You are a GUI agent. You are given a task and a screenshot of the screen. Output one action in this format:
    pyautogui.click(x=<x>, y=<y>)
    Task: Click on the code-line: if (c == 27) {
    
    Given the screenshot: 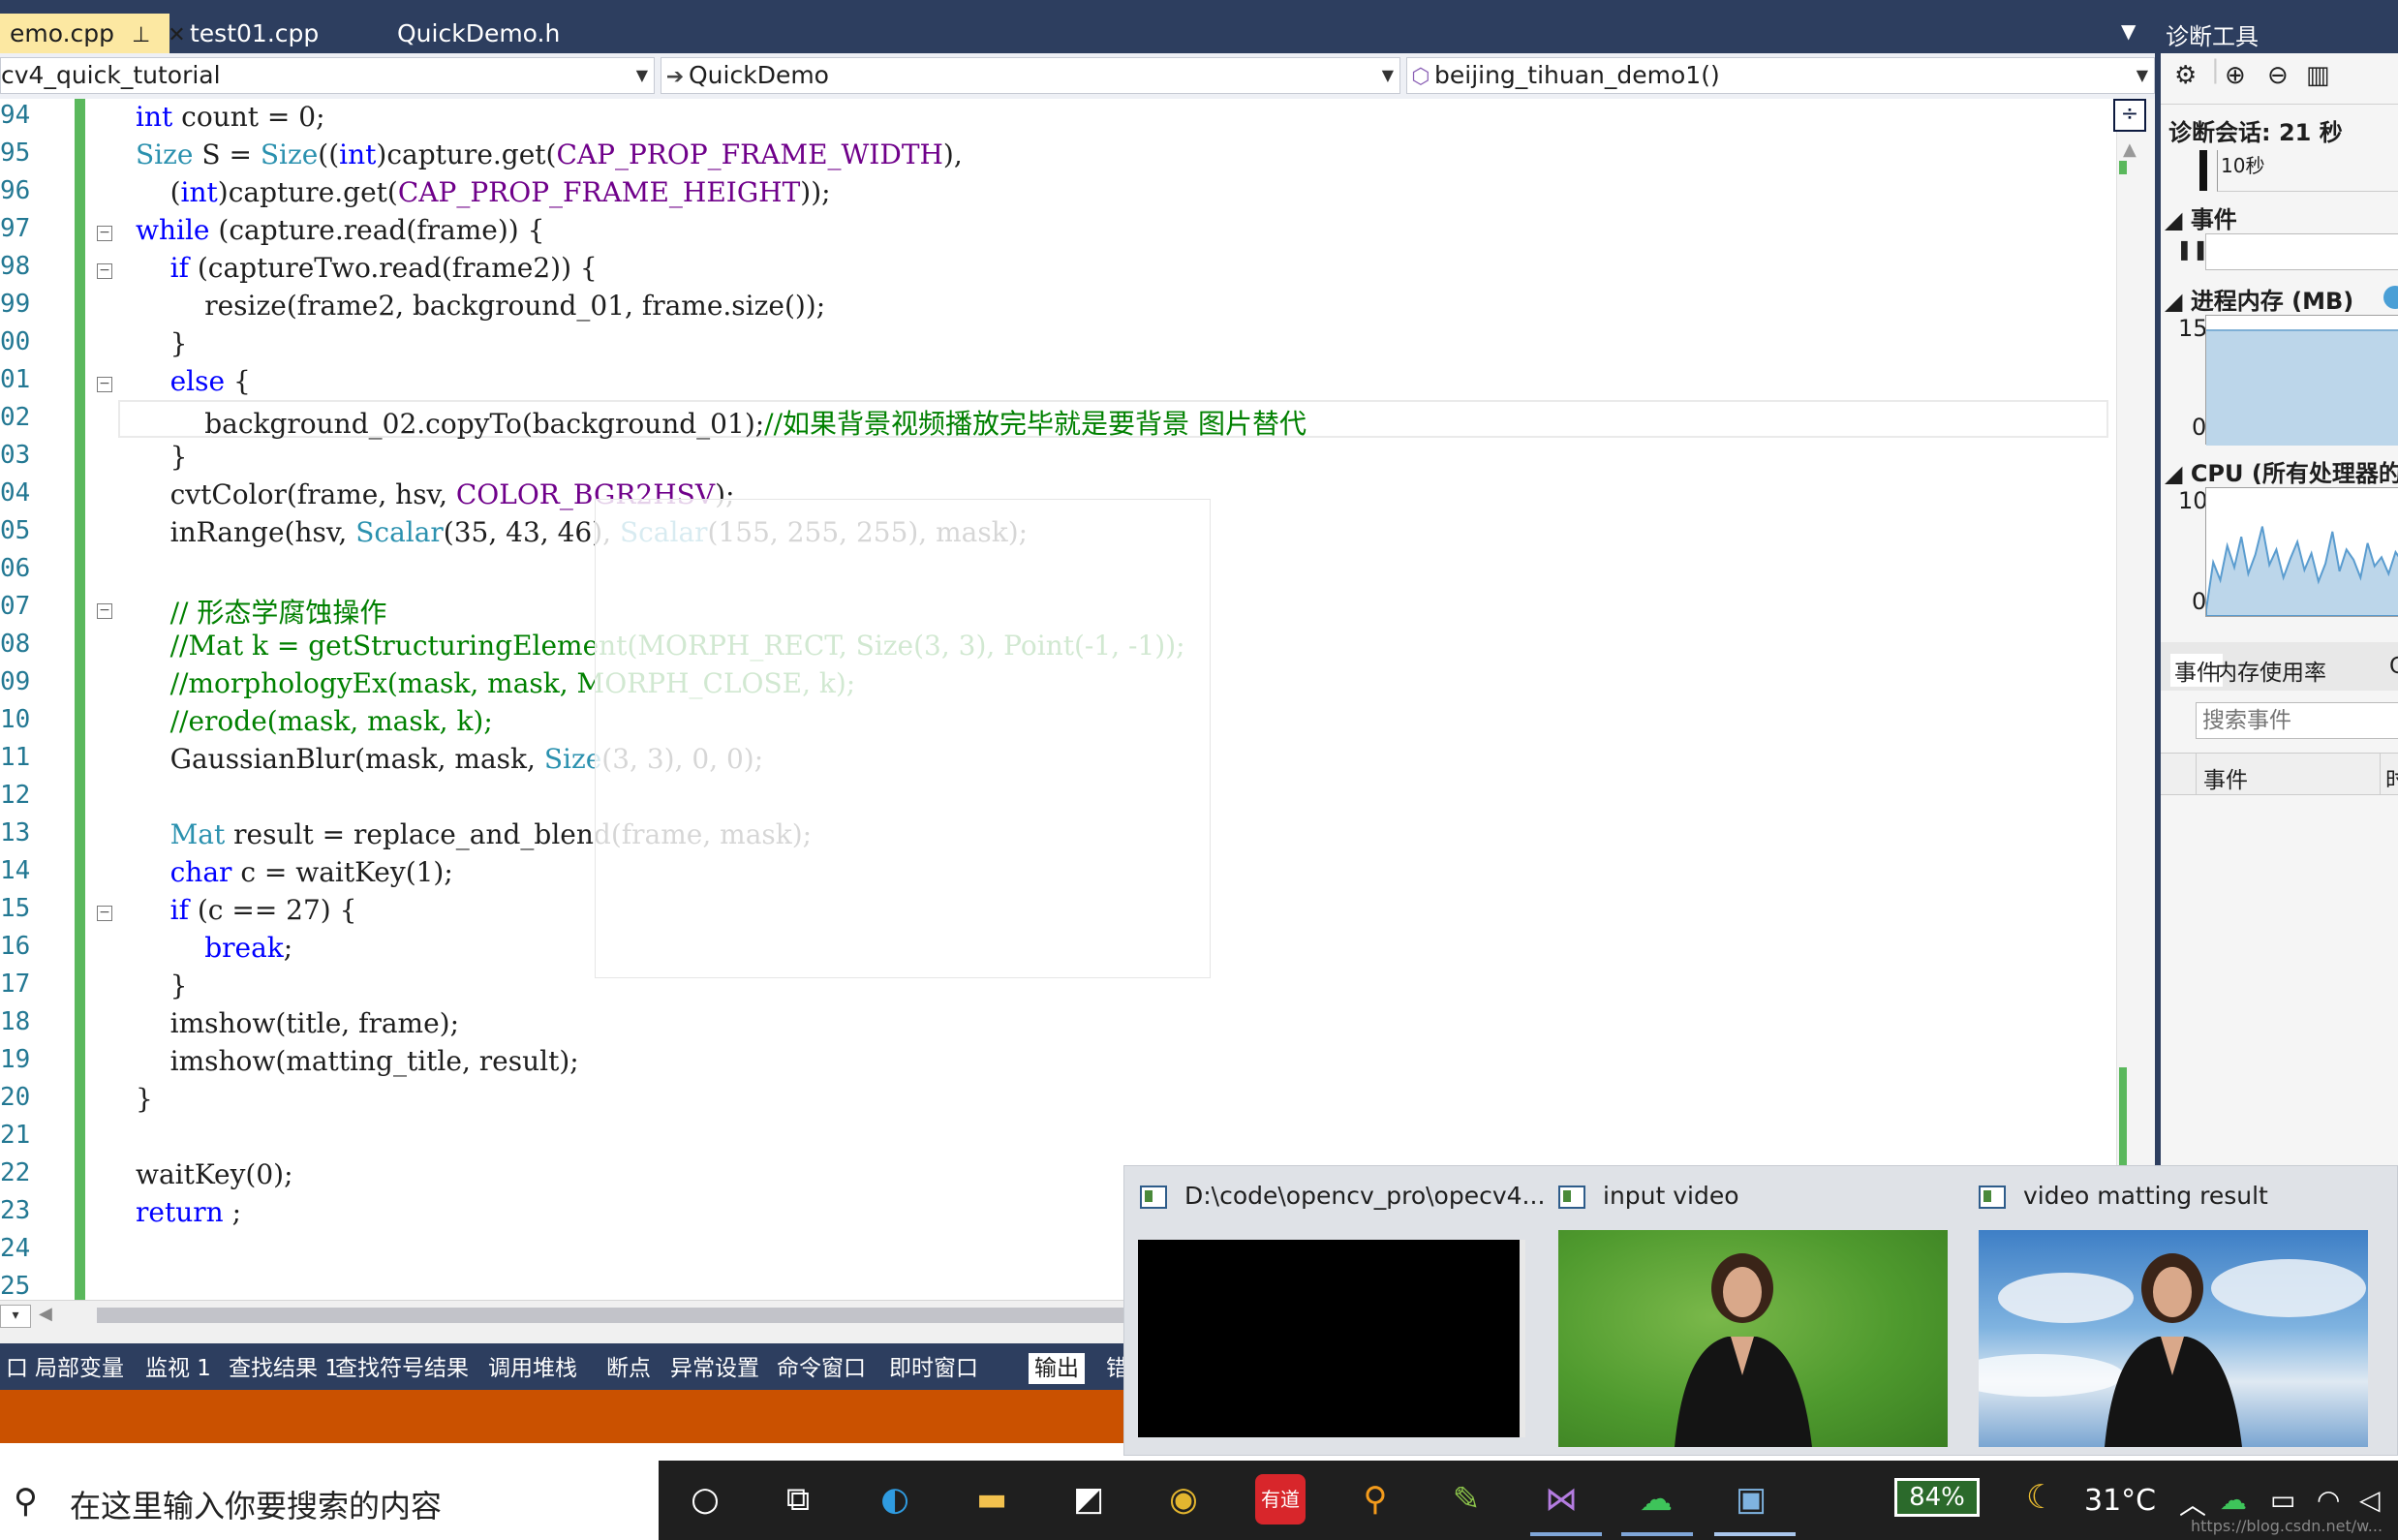 What is the action you would take?
    pyautogui.click(x=246, y=910)
    